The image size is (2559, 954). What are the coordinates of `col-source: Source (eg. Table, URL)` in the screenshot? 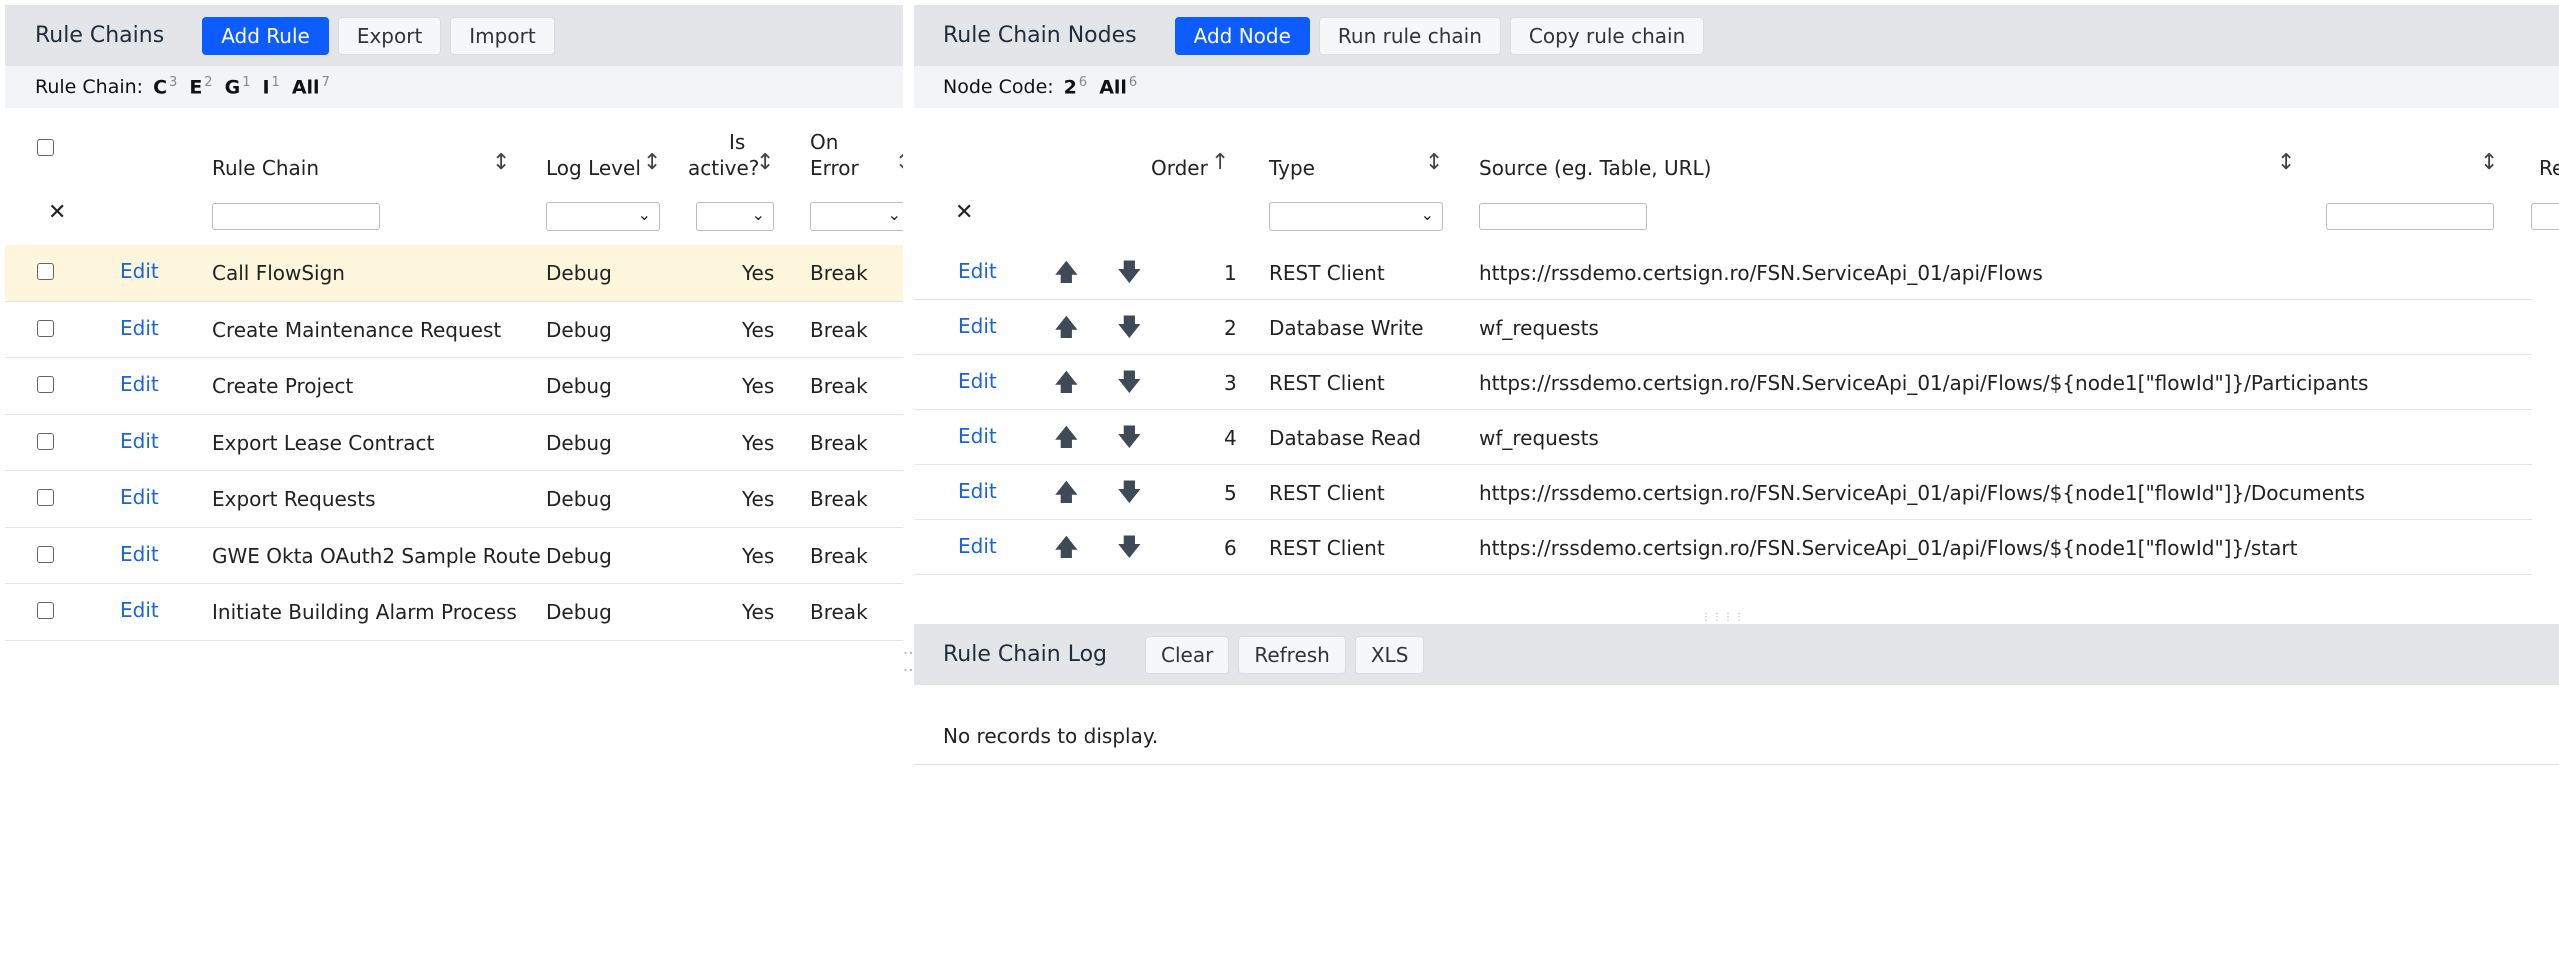 It's located at (1595, 168).